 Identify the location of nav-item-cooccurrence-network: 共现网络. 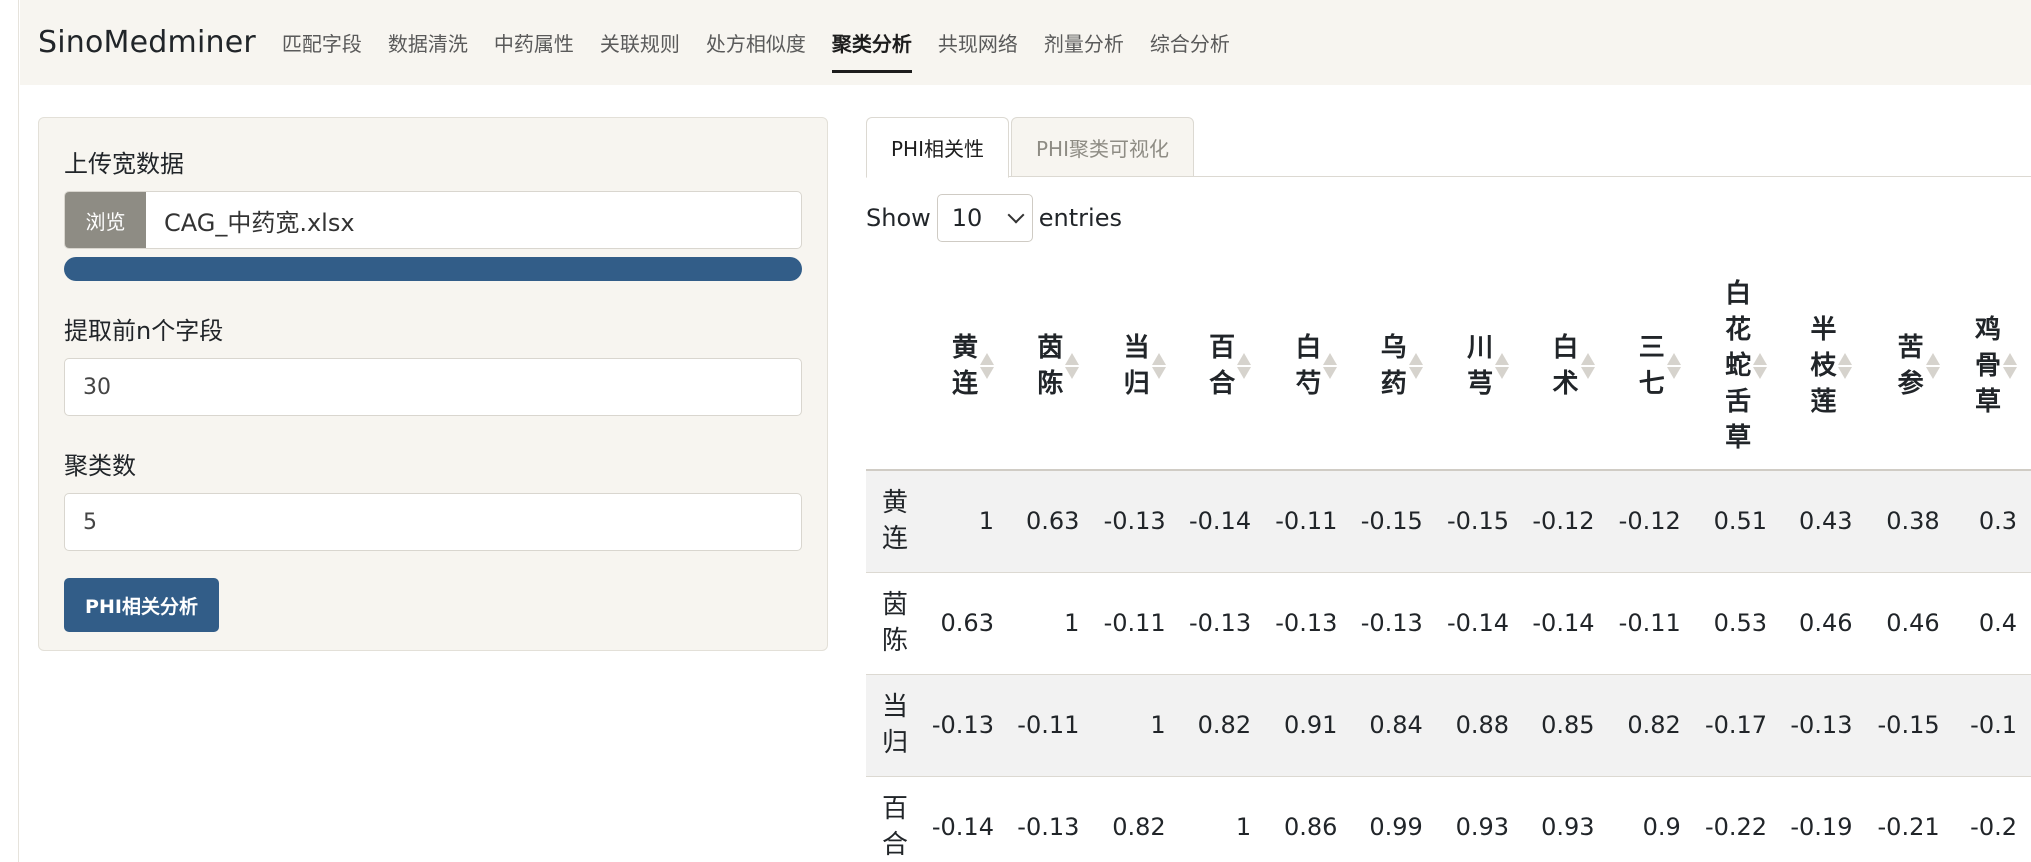
(978, 42).